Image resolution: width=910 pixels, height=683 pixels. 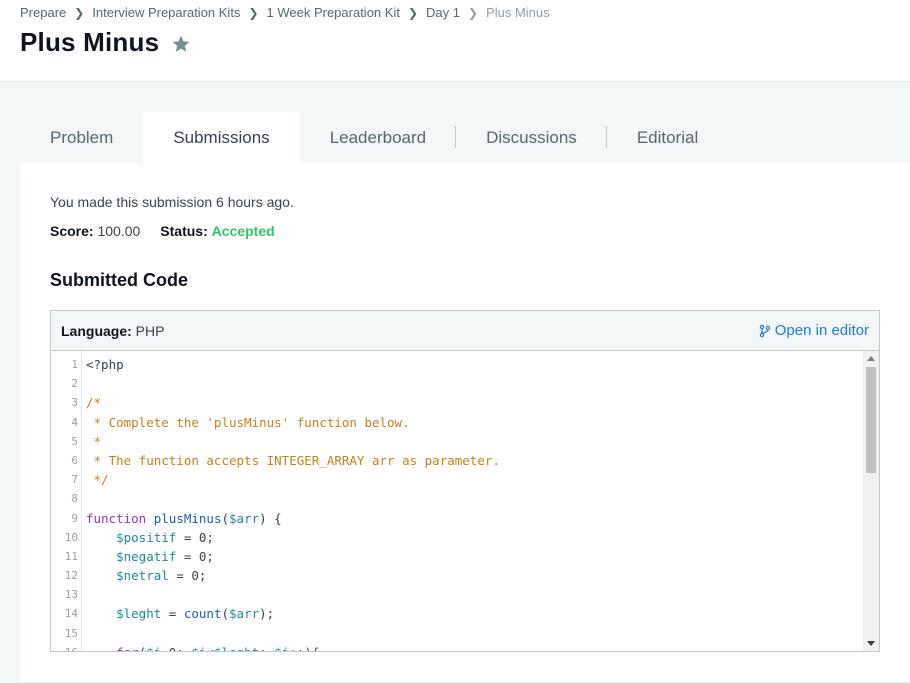 I want to click on breadcrumb-prepare: Prepare, so click(x=43, y=12).